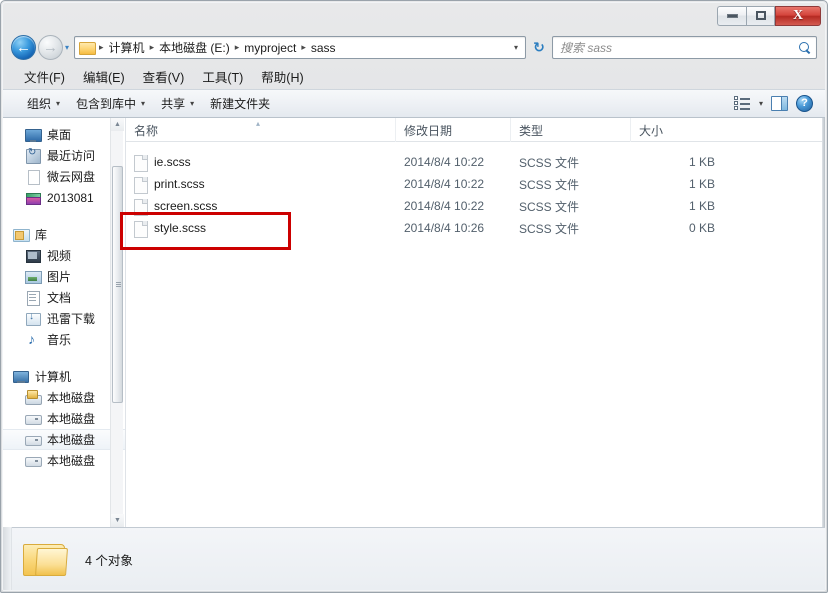 This screenshot has width=828, height=593. What do you see at coordinates (222, 76) in the screenshot?
I see `menu-item-tools: 工具(T)` at bounding box center [222, 76].